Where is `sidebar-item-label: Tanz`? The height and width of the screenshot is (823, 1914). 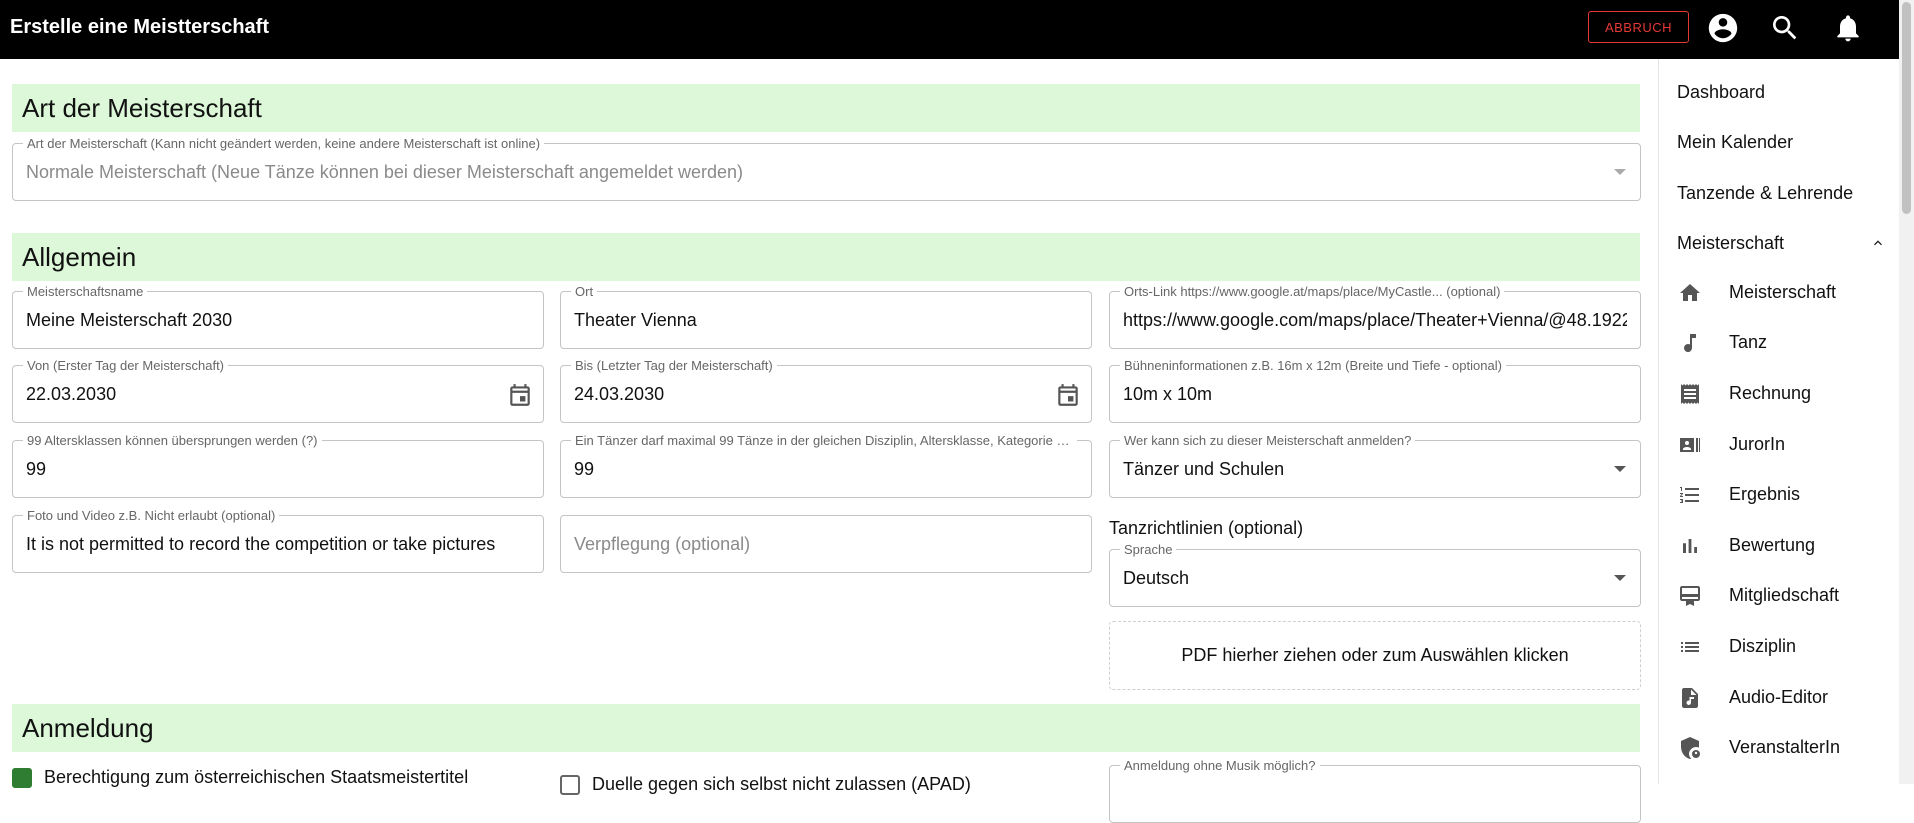
sidebar-item-label: Tanz is located at coordinates (1748, 342).